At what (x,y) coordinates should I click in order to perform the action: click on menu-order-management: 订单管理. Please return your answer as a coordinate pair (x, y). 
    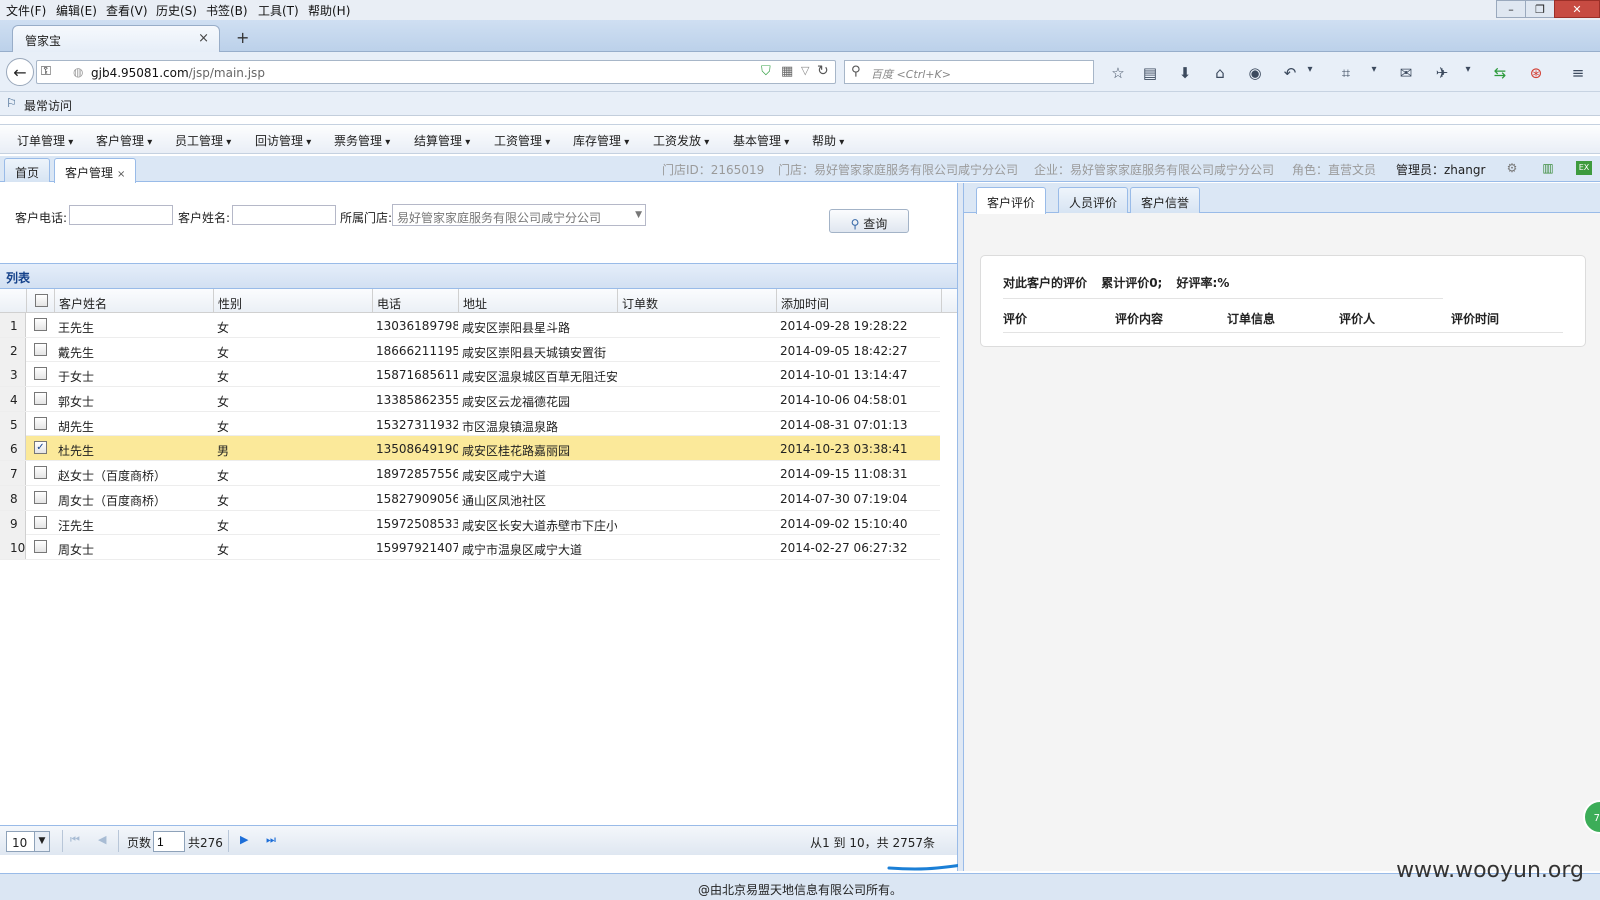
    Looking at the image, I should click on (45, 140).